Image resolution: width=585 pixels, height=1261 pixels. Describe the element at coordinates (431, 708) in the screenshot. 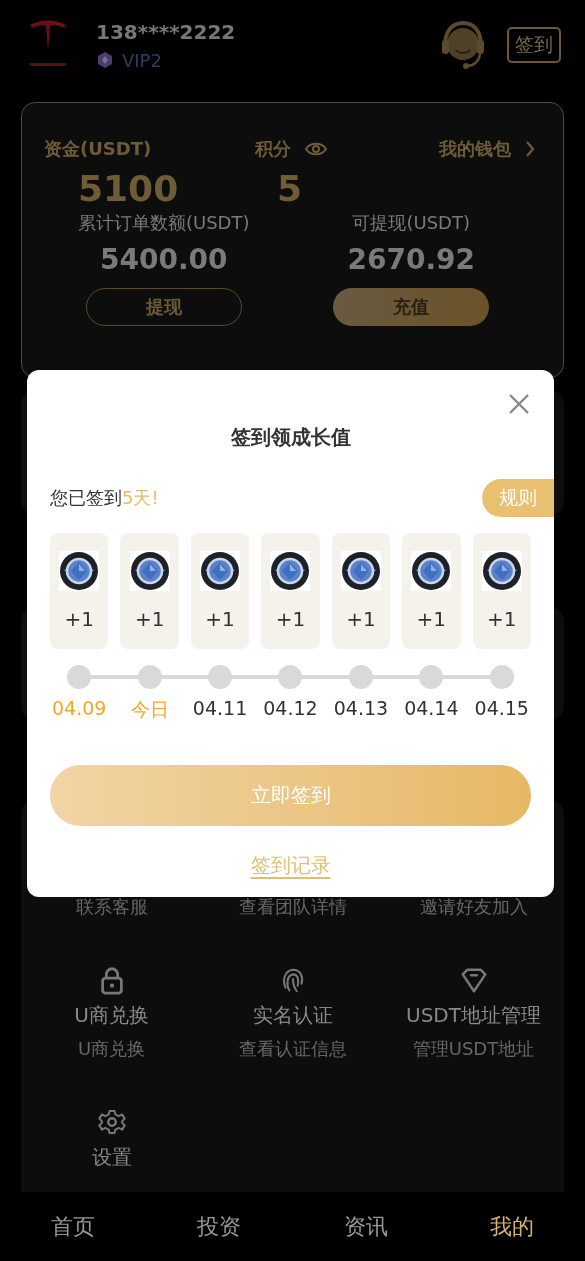

I see `day-date: 04.14` at that location.